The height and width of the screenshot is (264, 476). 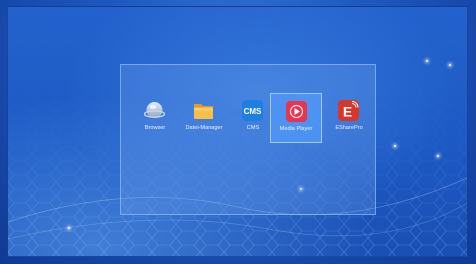 I want to click on app-browser: Browser, so click(x=155, y=118).